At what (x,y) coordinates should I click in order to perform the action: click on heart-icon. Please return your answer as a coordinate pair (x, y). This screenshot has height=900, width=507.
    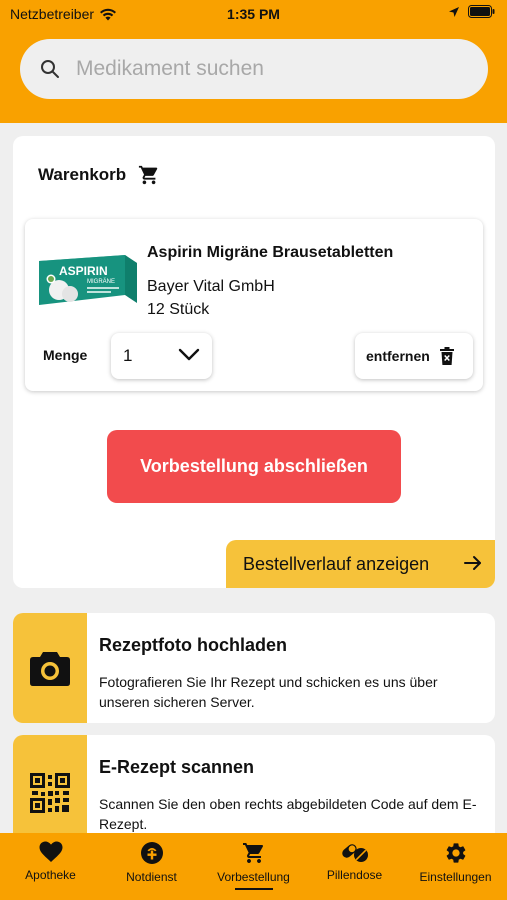
    Looking at the image, I should click on (50, 851).